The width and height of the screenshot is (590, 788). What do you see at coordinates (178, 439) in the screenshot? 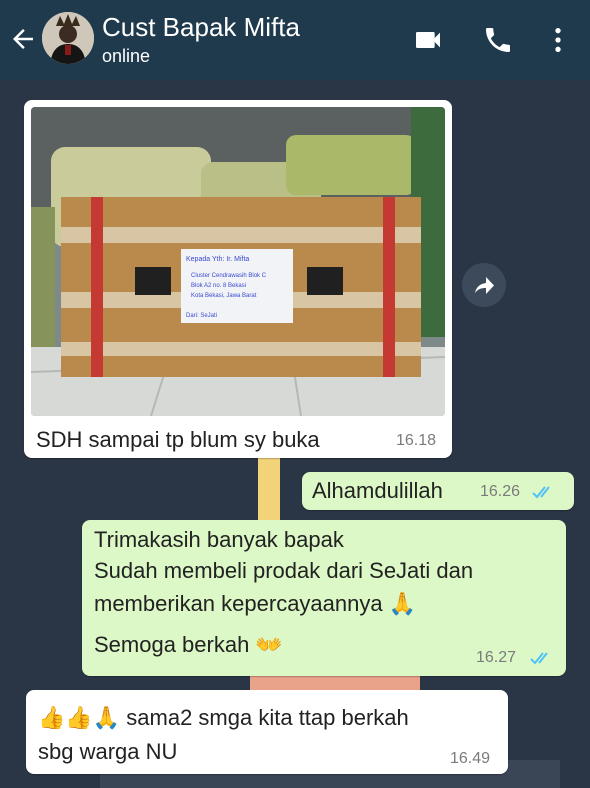
I see `message-text: SDH sampai tp blum sy buka` at bounding box center [178, 439].